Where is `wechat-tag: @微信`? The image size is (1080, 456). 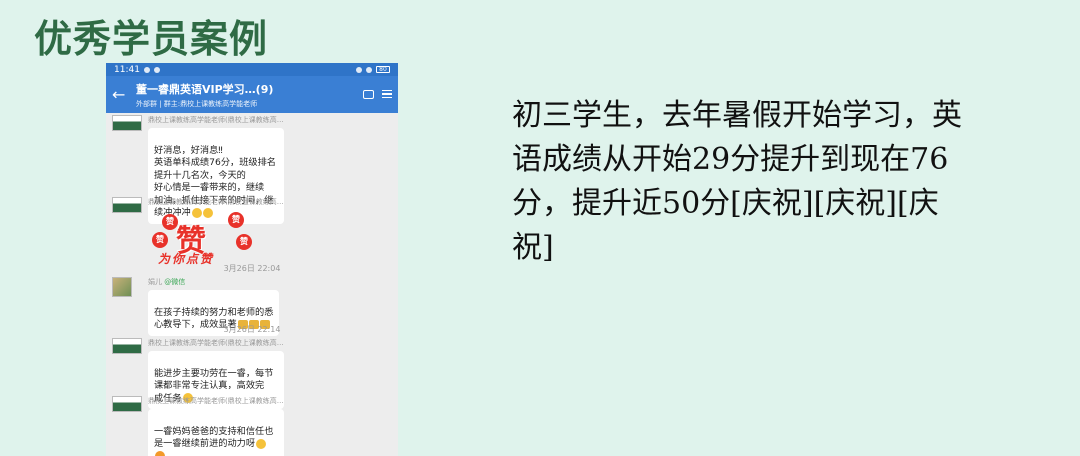 wechat-tag: @微信 is located at coordinates (175, 282).